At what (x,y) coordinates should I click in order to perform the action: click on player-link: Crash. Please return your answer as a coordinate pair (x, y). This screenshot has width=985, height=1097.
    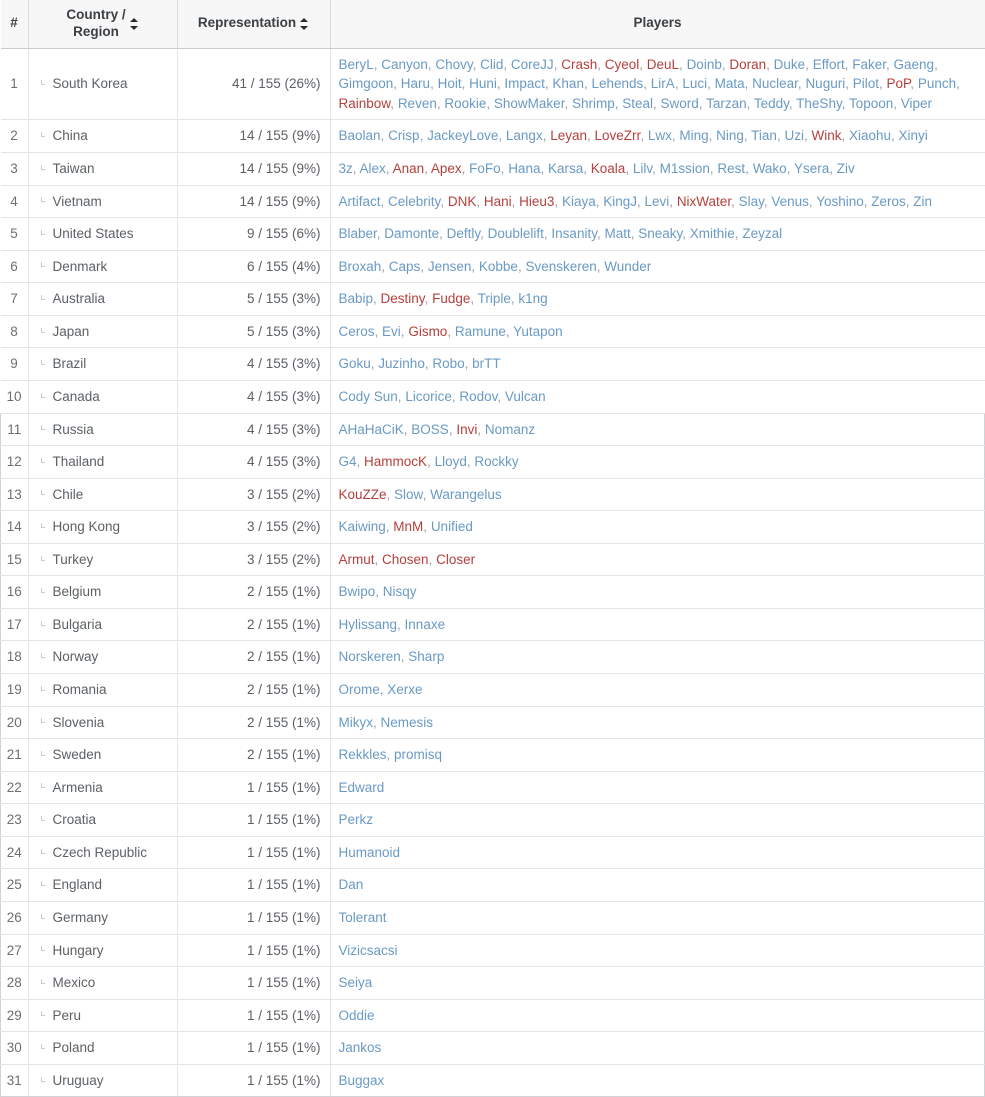
    Looking at the image, I should click on (579, 64).